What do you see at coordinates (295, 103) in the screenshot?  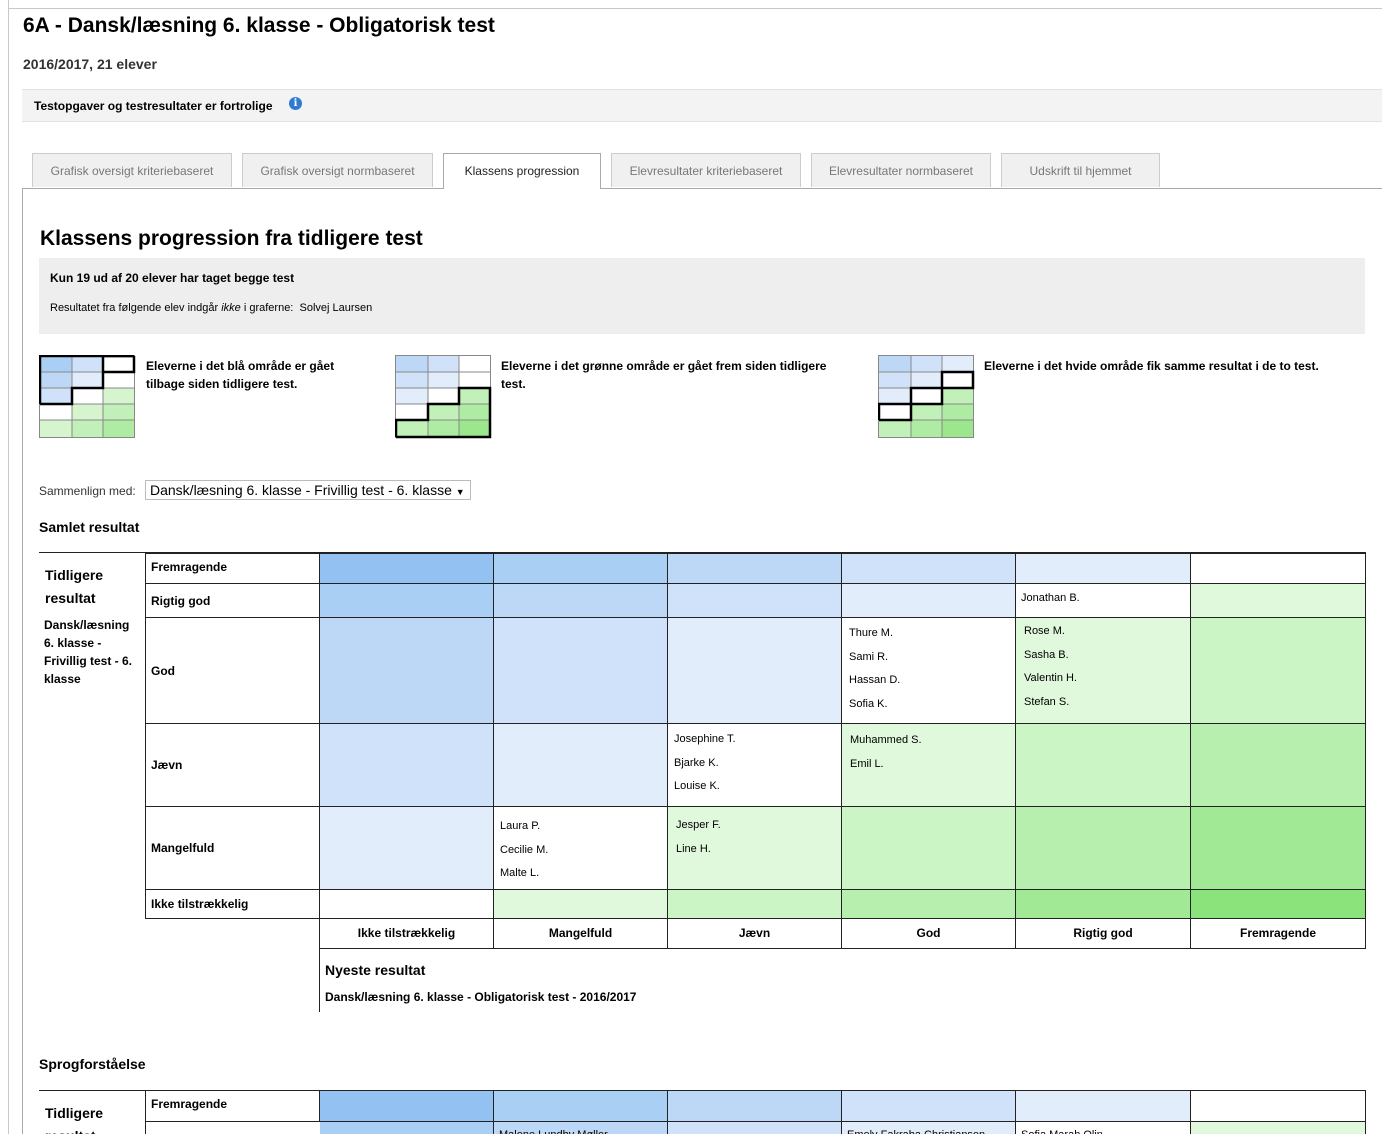 I see `info-icon: i` at bounding box center [295, 103].